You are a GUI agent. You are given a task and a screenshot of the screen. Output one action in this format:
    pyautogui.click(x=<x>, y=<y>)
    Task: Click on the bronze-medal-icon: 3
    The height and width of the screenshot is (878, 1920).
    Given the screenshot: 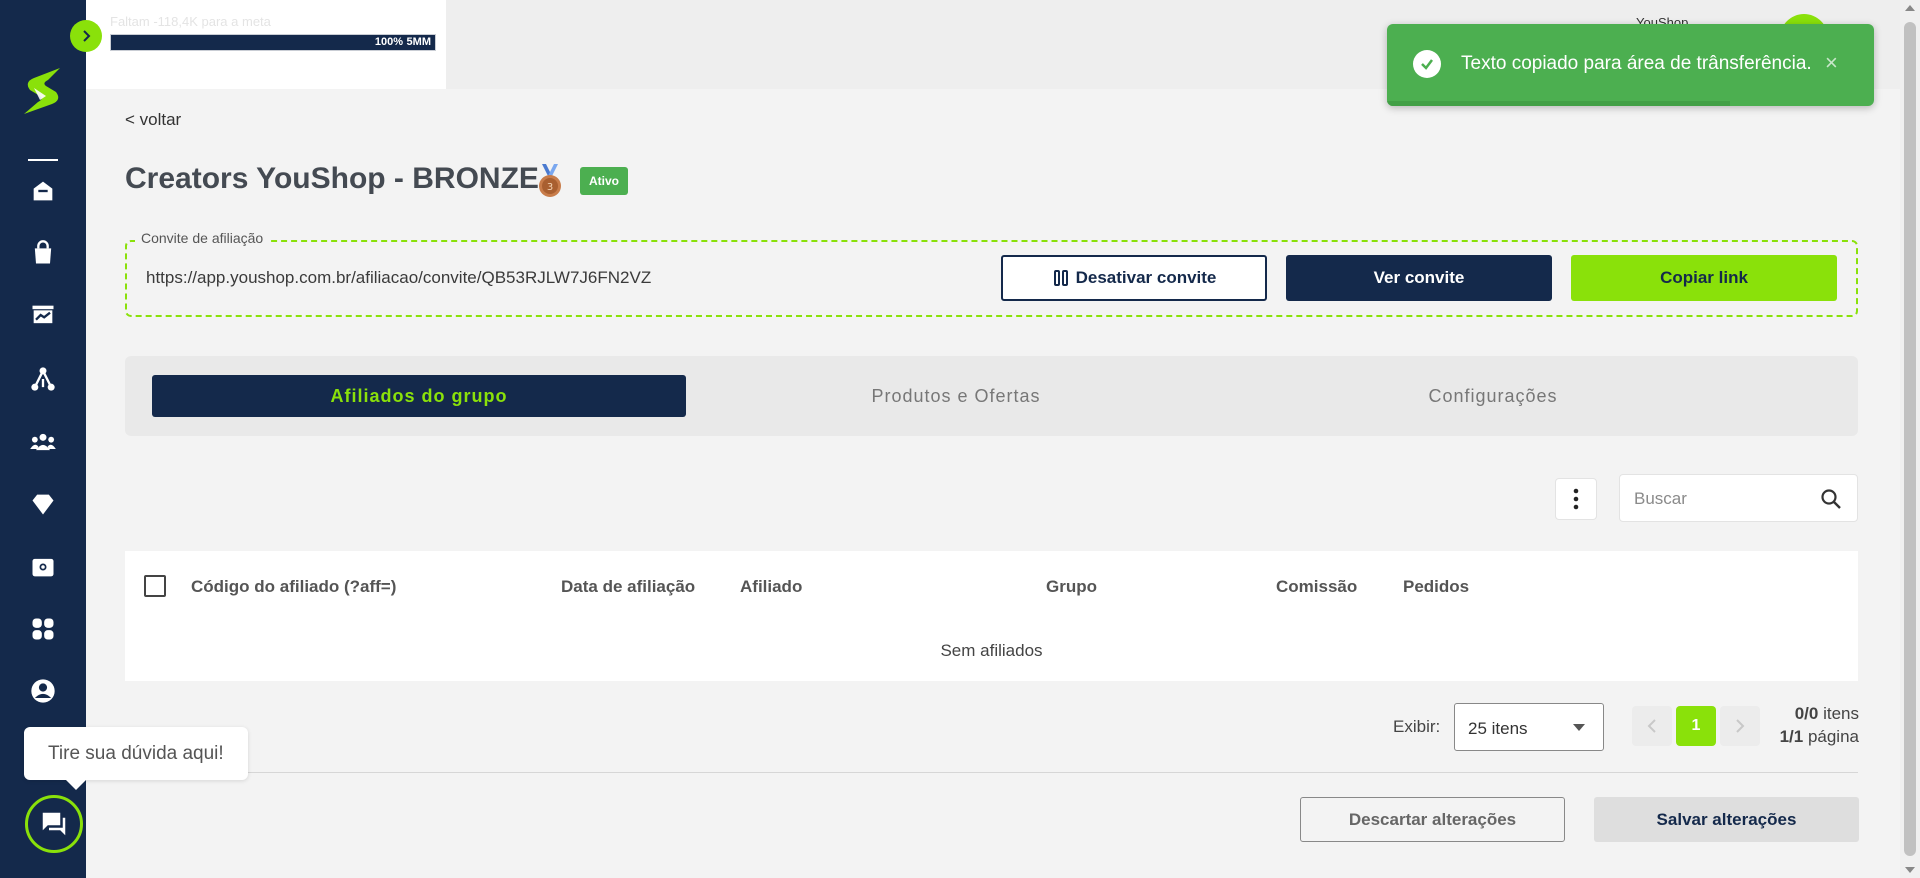 What is the action you would take?
    pyautogui.click(x=550, y=180)
    